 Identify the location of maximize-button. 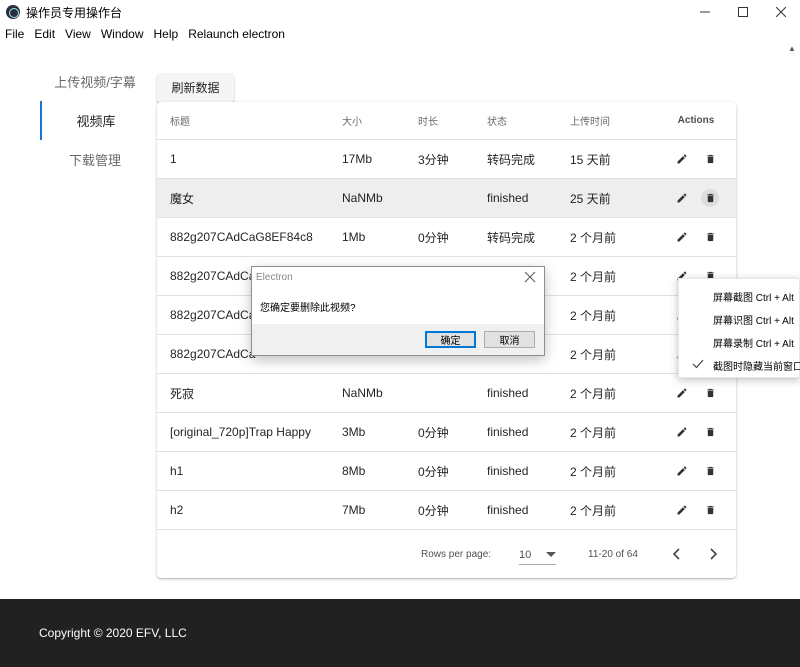
(743, 12).